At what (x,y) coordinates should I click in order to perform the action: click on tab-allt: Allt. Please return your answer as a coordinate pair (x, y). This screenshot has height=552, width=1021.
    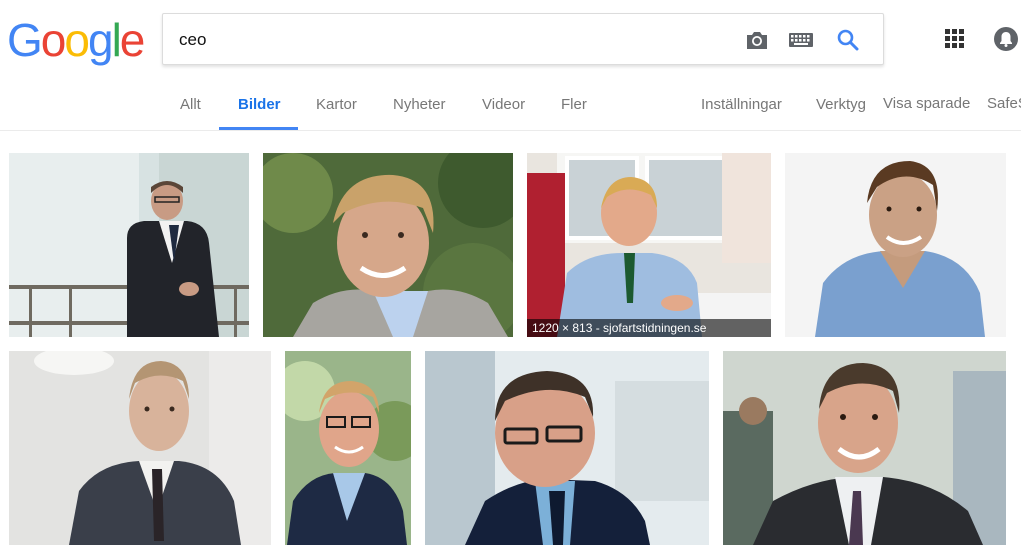
    Looking at the image, I should click on (190, 104).